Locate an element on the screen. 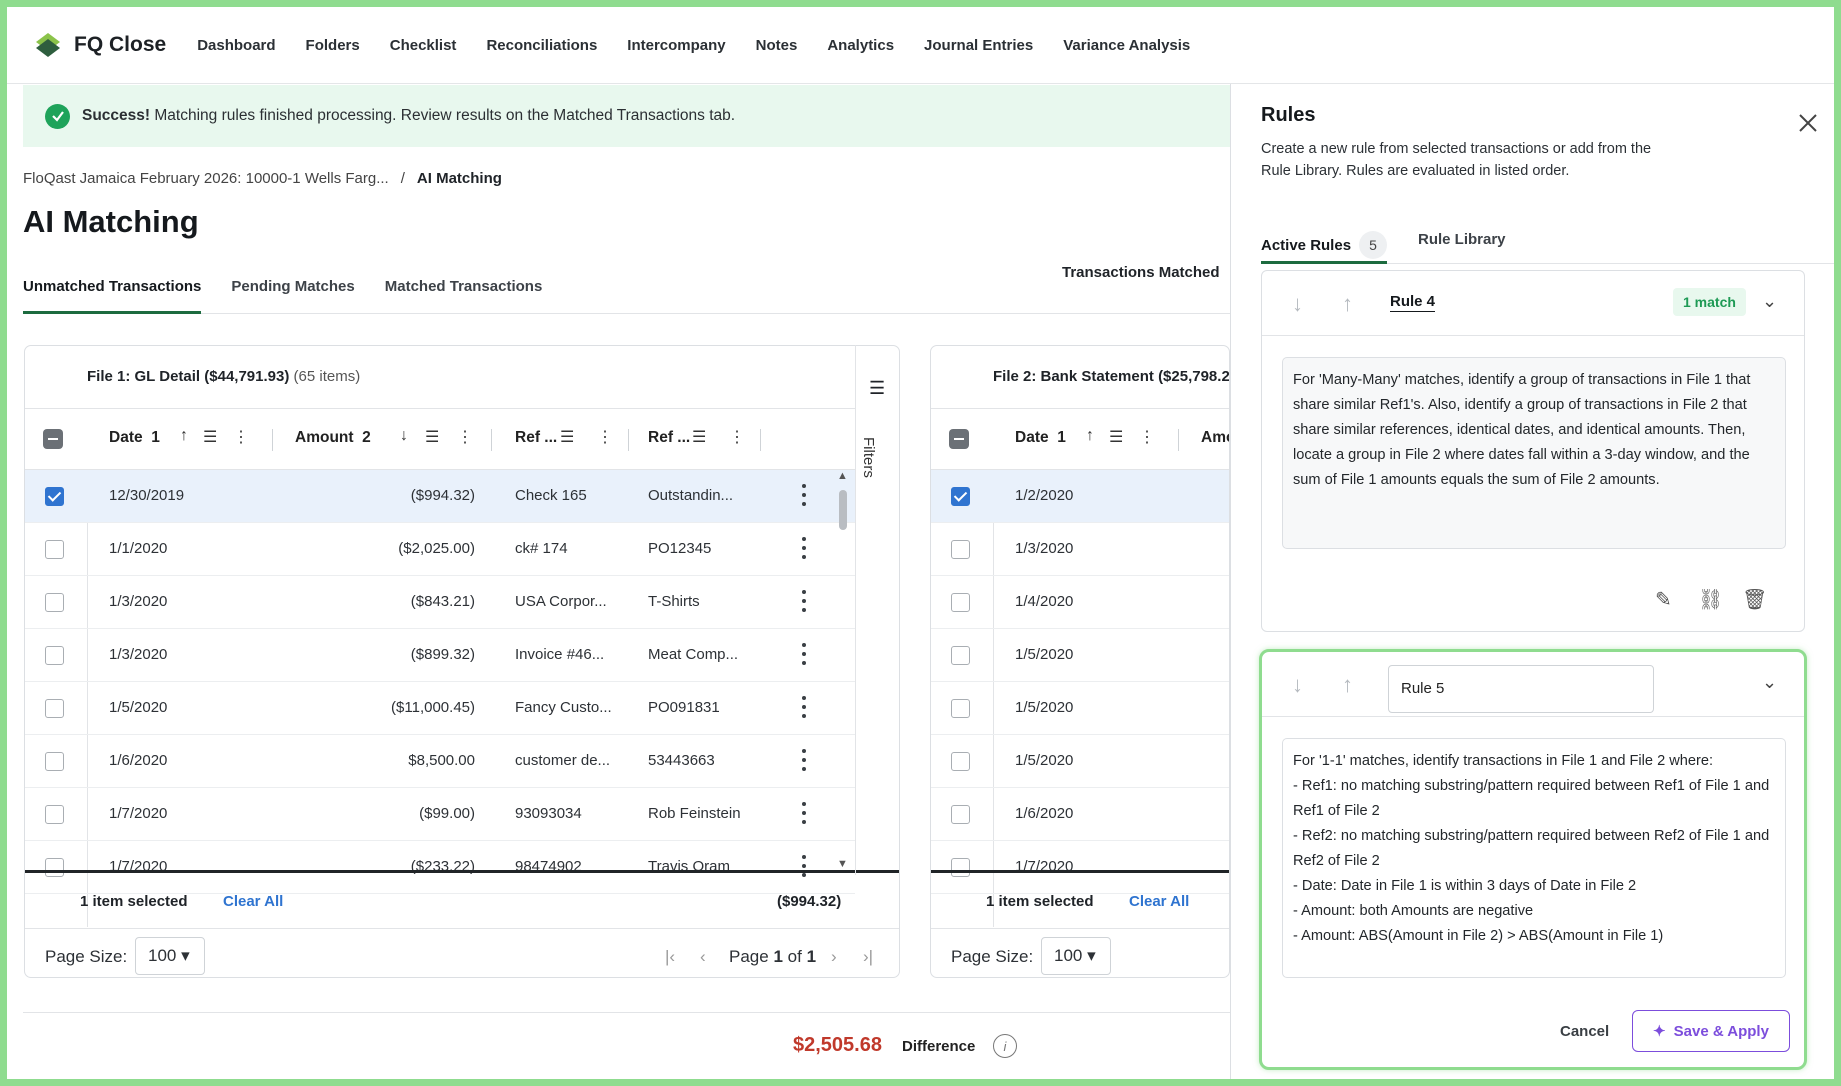  column-amount: Amo is located at coordinates (1215, 438).